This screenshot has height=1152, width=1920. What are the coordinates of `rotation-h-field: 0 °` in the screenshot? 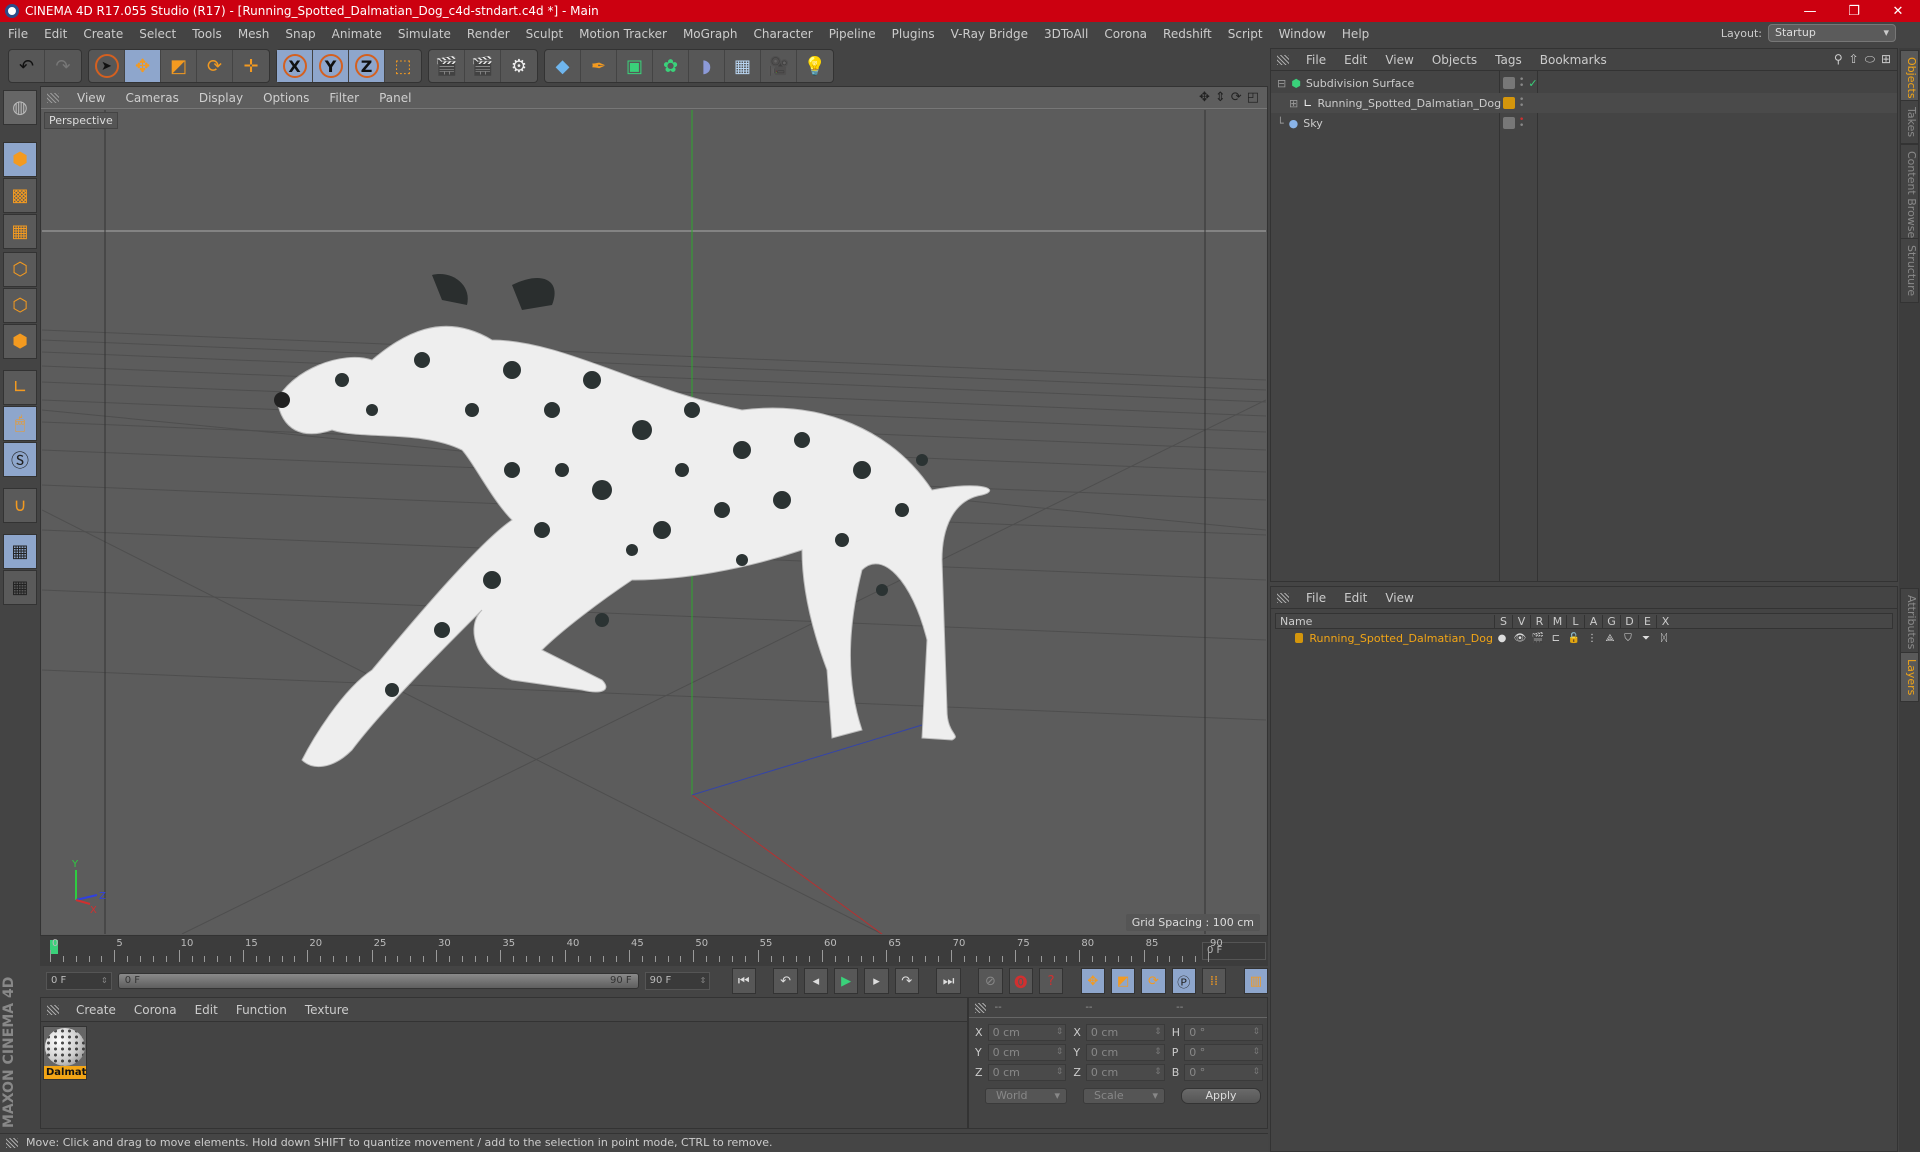 It's located at (1224, 1032).